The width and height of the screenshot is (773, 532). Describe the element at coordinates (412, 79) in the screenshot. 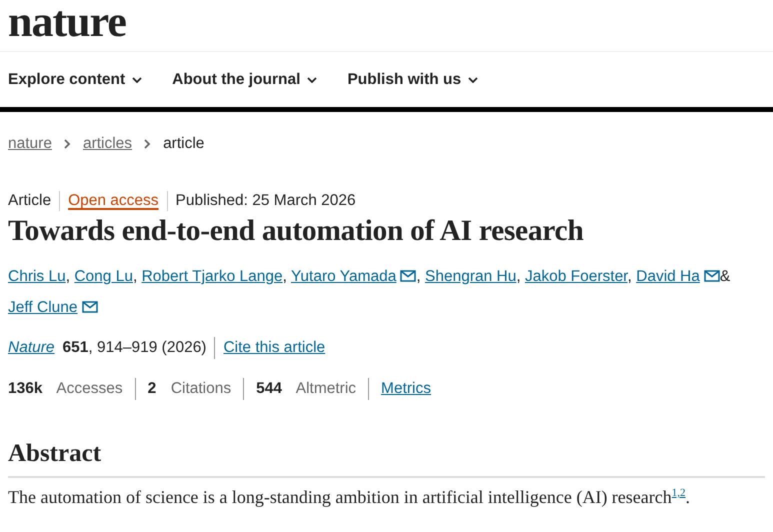

I see `nav-menu-button: Publish with us` at that location.